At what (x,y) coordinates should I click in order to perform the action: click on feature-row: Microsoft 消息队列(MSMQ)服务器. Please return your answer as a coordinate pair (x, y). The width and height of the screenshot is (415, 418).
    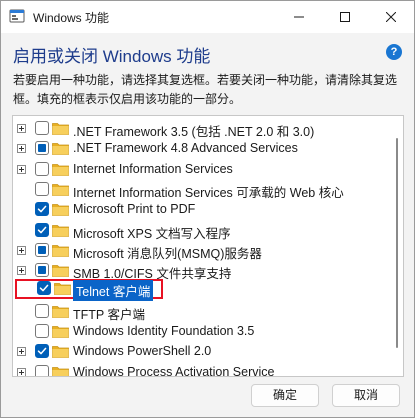
    Looking at the image, I should click on (201, 251).